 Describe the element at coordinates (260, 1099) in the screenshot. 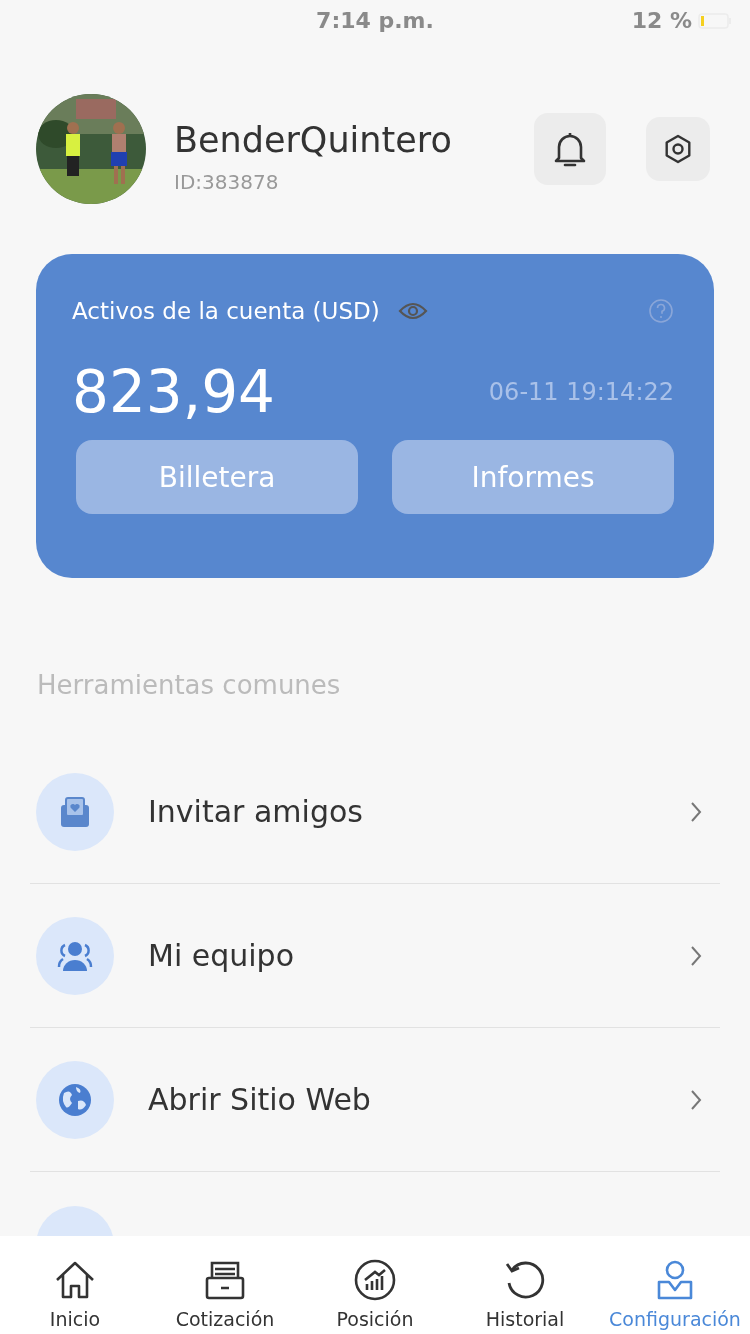

I see `menu-label: Abrir Sitio Web` at that location.